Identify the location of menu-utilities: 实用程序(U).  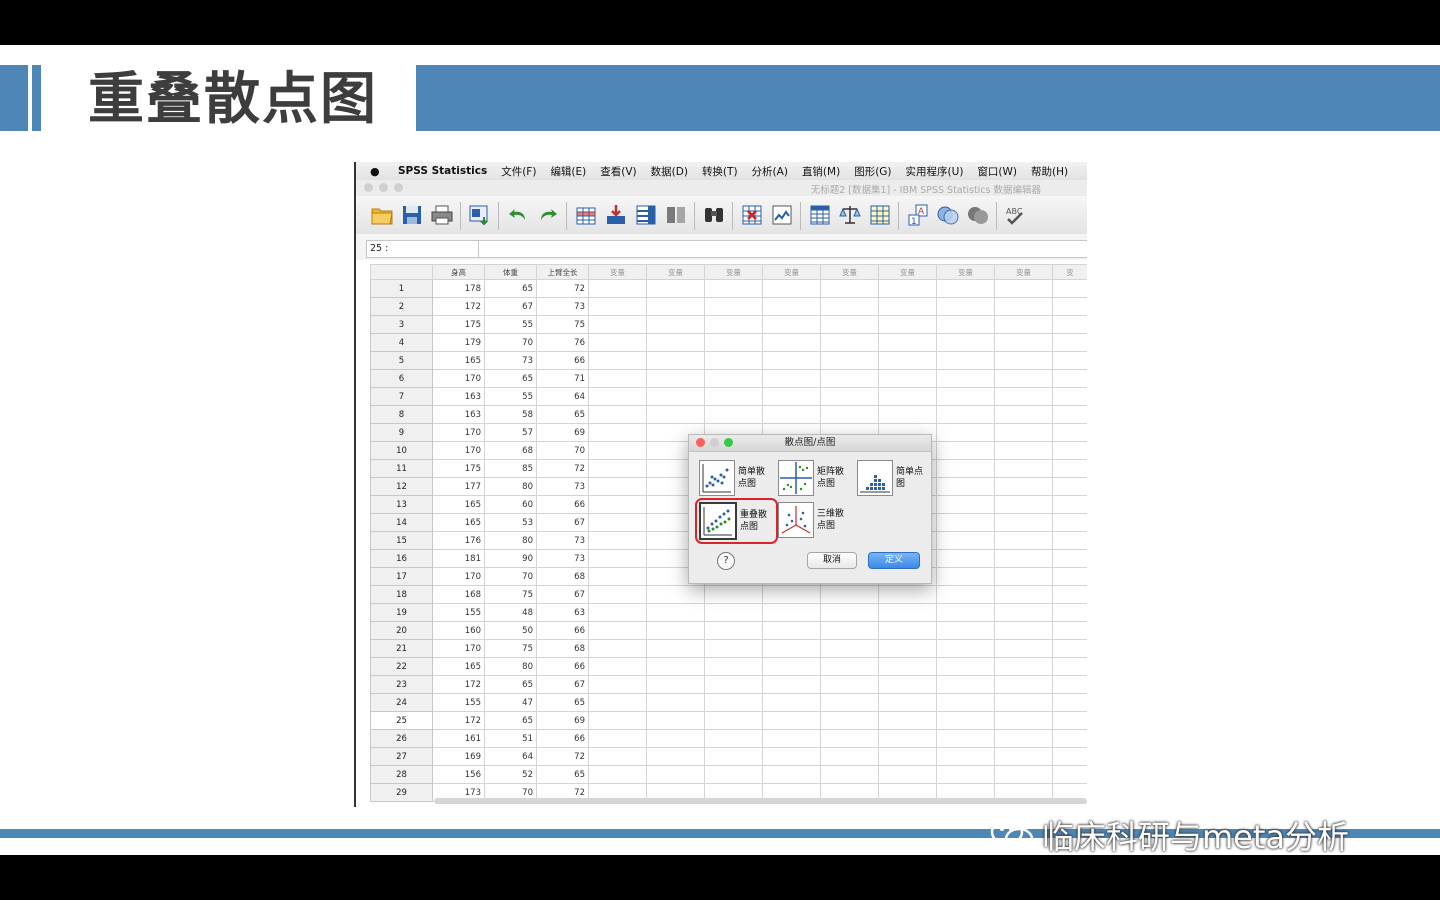
(935, 171).